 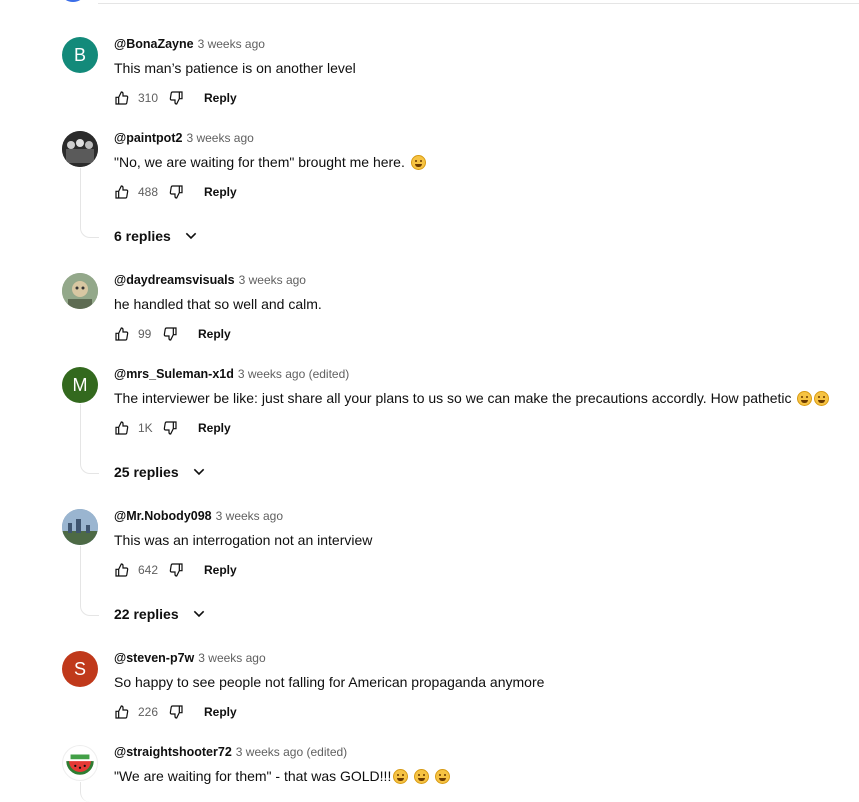 What do you see at coordinates (148, 138) in the screenshot?
I see `comment-author: @paintpot2` at bounding box center [148, 138].